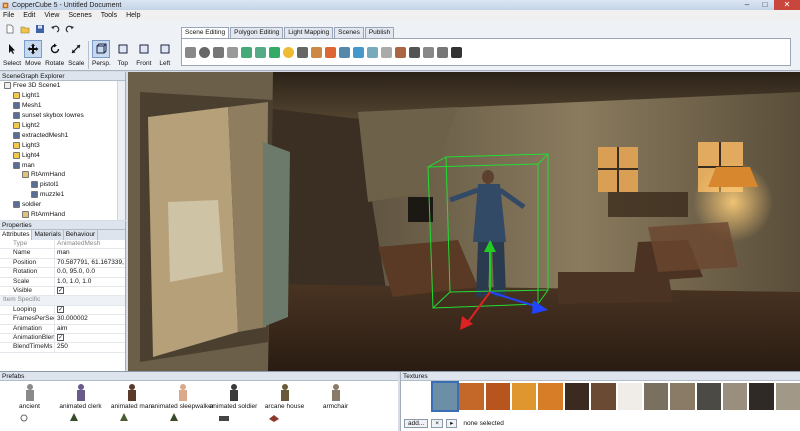 Image resolution: width=800 pixels, height=431 pixels. I want to click on property-row: Visible ✓, so click(62, 291).